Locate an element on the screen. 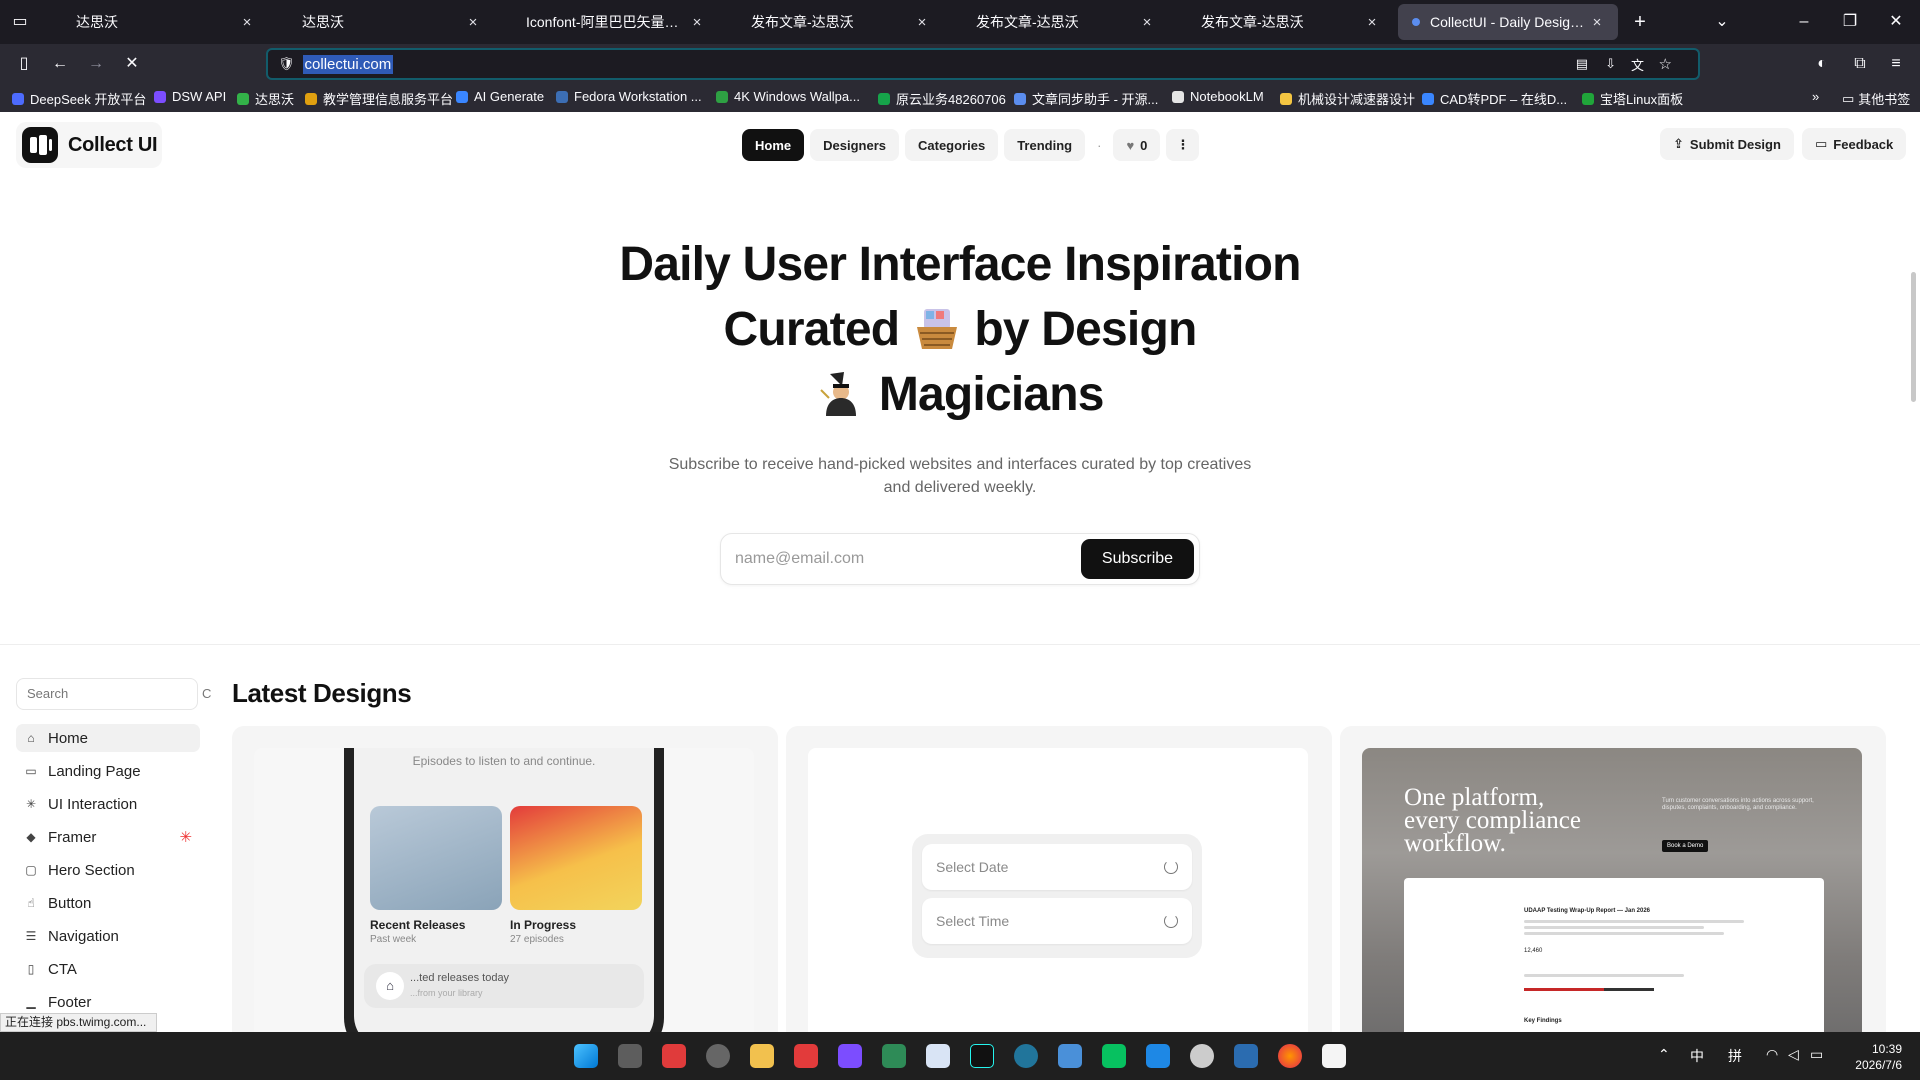 This screenshot has height=1080, width=1920. sidebar-item-landing-page: ▭ Landing Page is located at coordinates (108, 771).